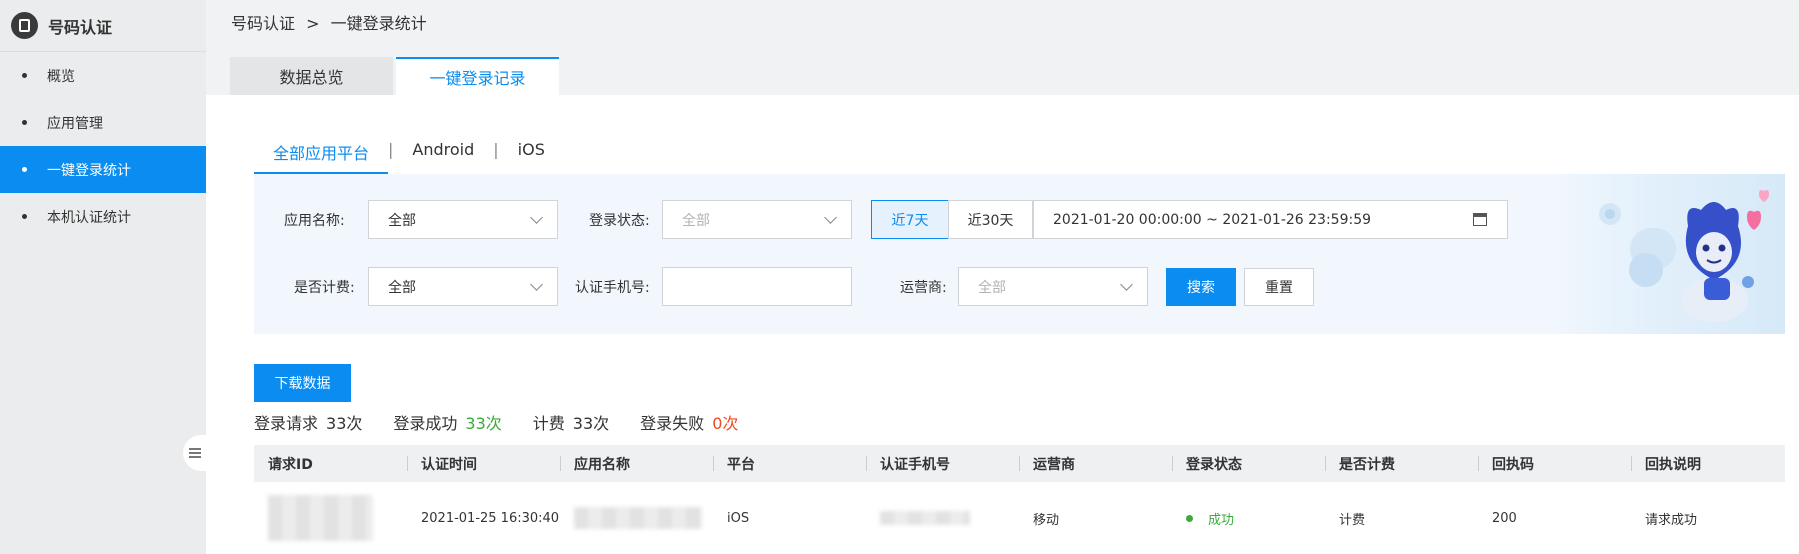 The image size is (1799, 554). I want to click on column-header-phone: 认证手机号, so click(942, 463).